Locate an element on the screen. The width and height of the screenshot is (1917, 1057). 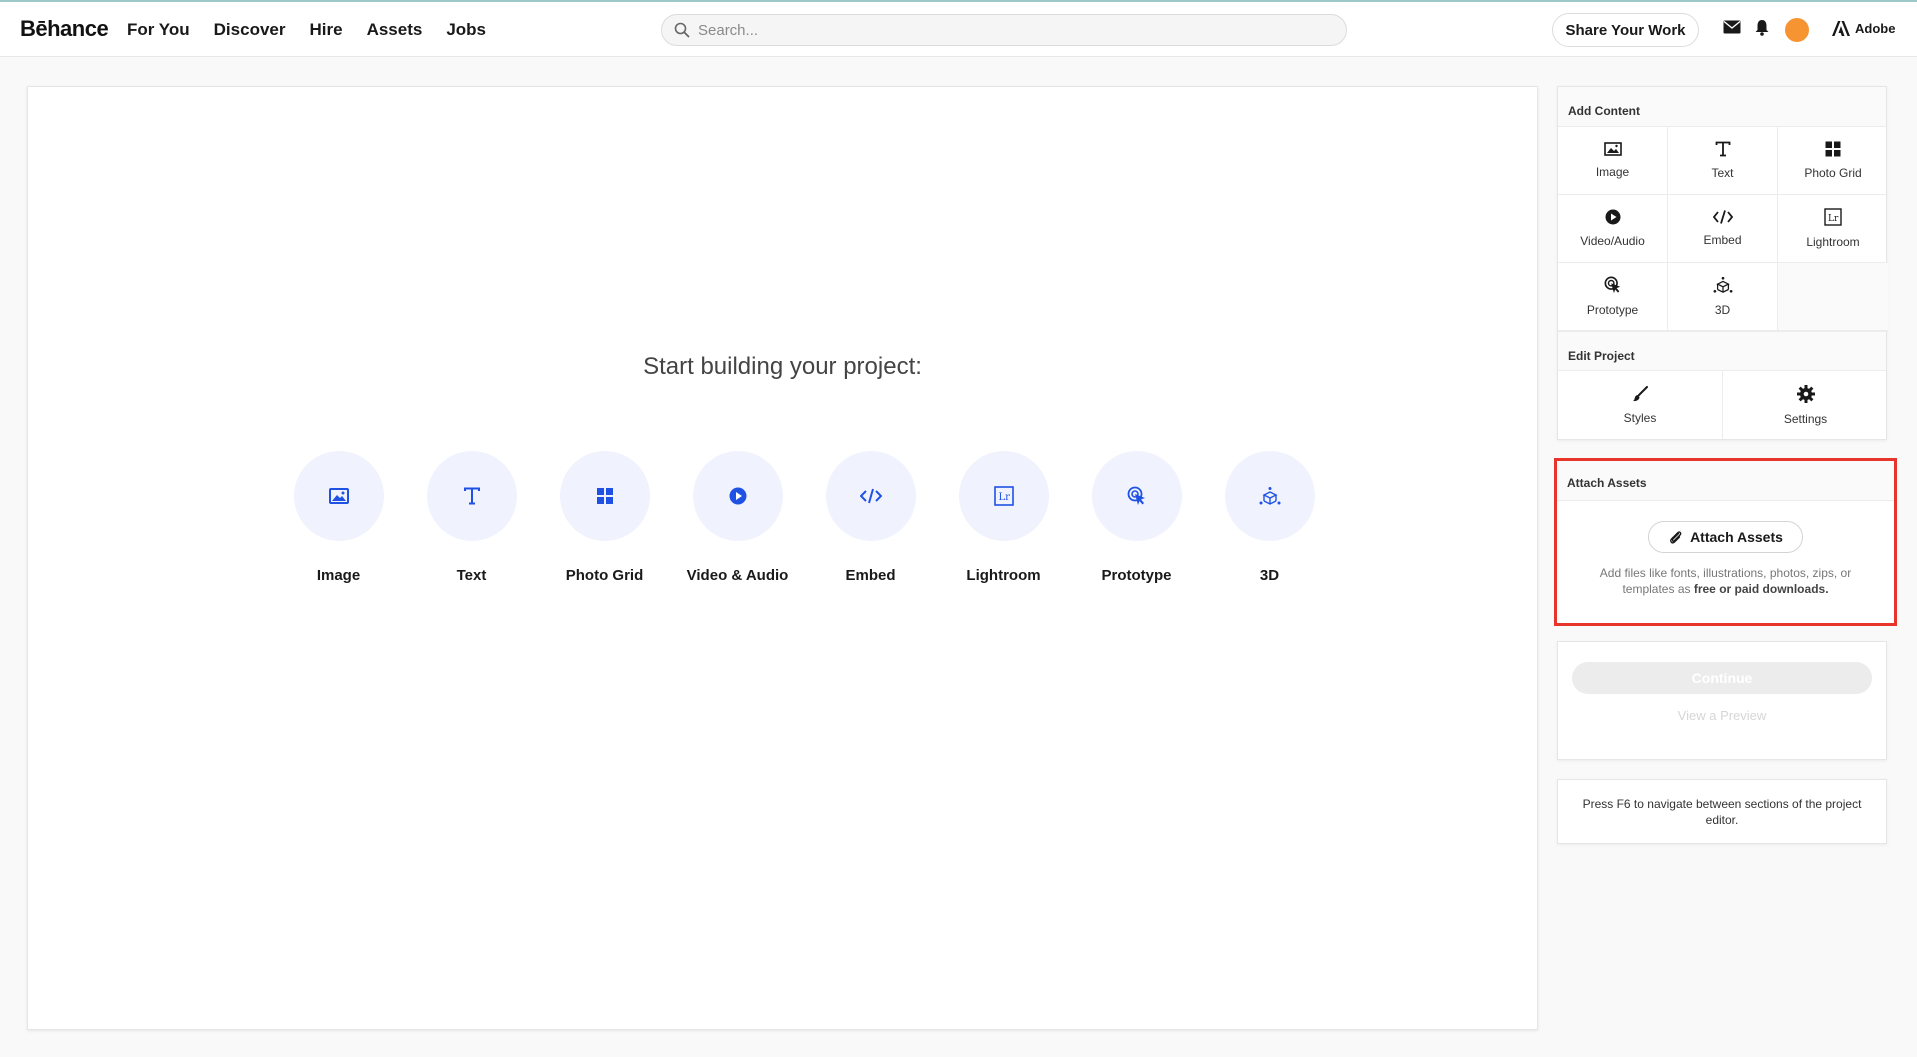
adobe-link: Adobe is located at coordinates (1863, 28).